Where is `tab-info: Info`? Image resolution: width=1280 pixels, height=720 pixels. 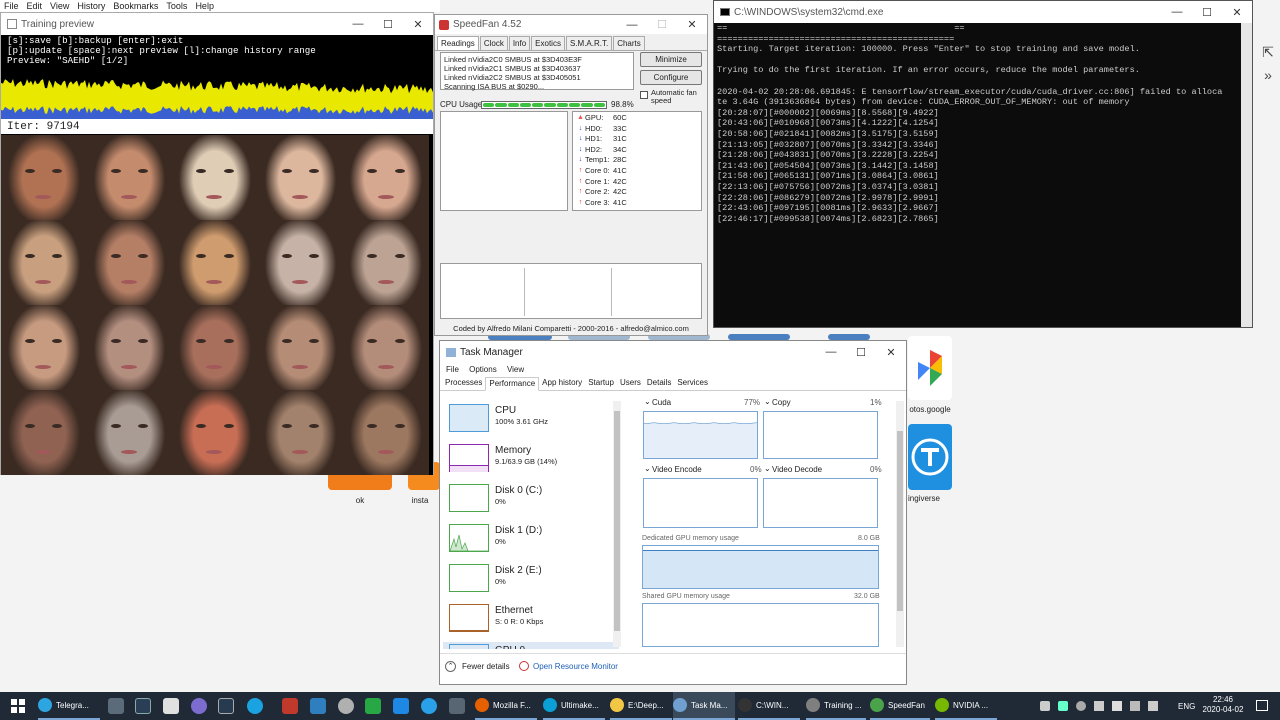
tab-info: Info is located at coordinates (519, 43).